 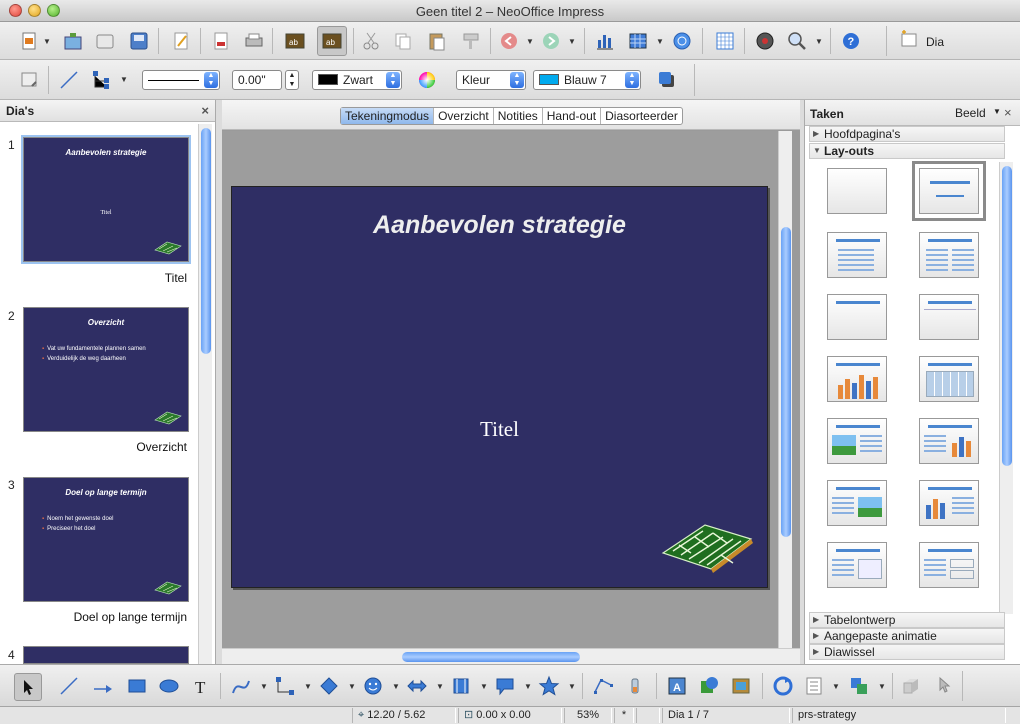 I want to click on line-icon, so click(x=69, y=80).